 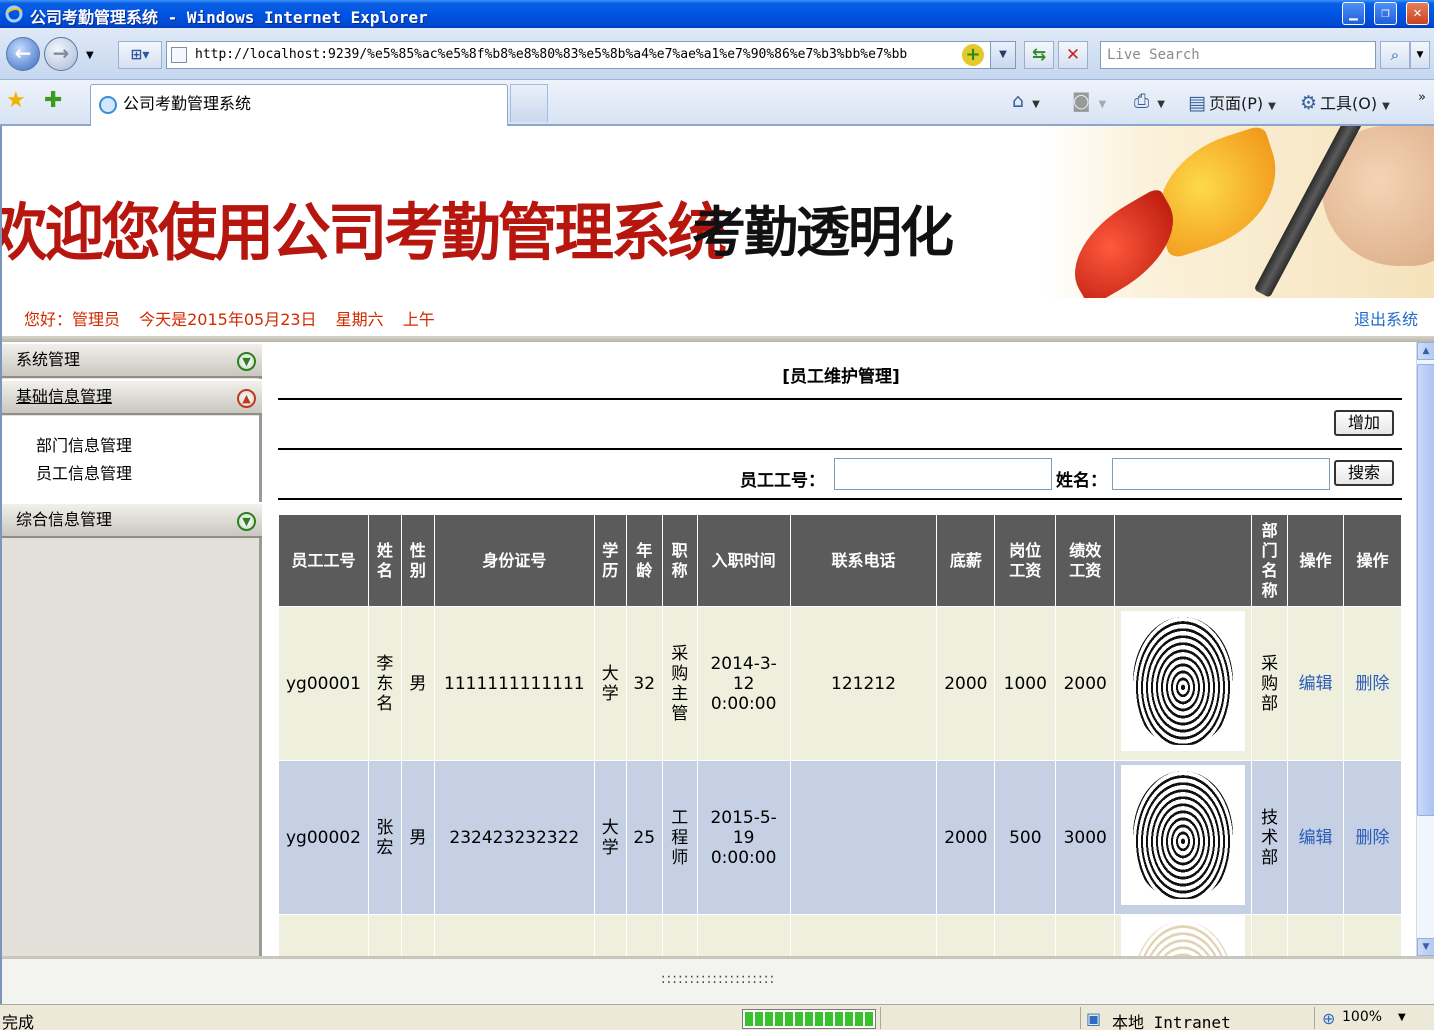 I want to click on scroll-down-icon: ▼, so click(x=1425, y=947).